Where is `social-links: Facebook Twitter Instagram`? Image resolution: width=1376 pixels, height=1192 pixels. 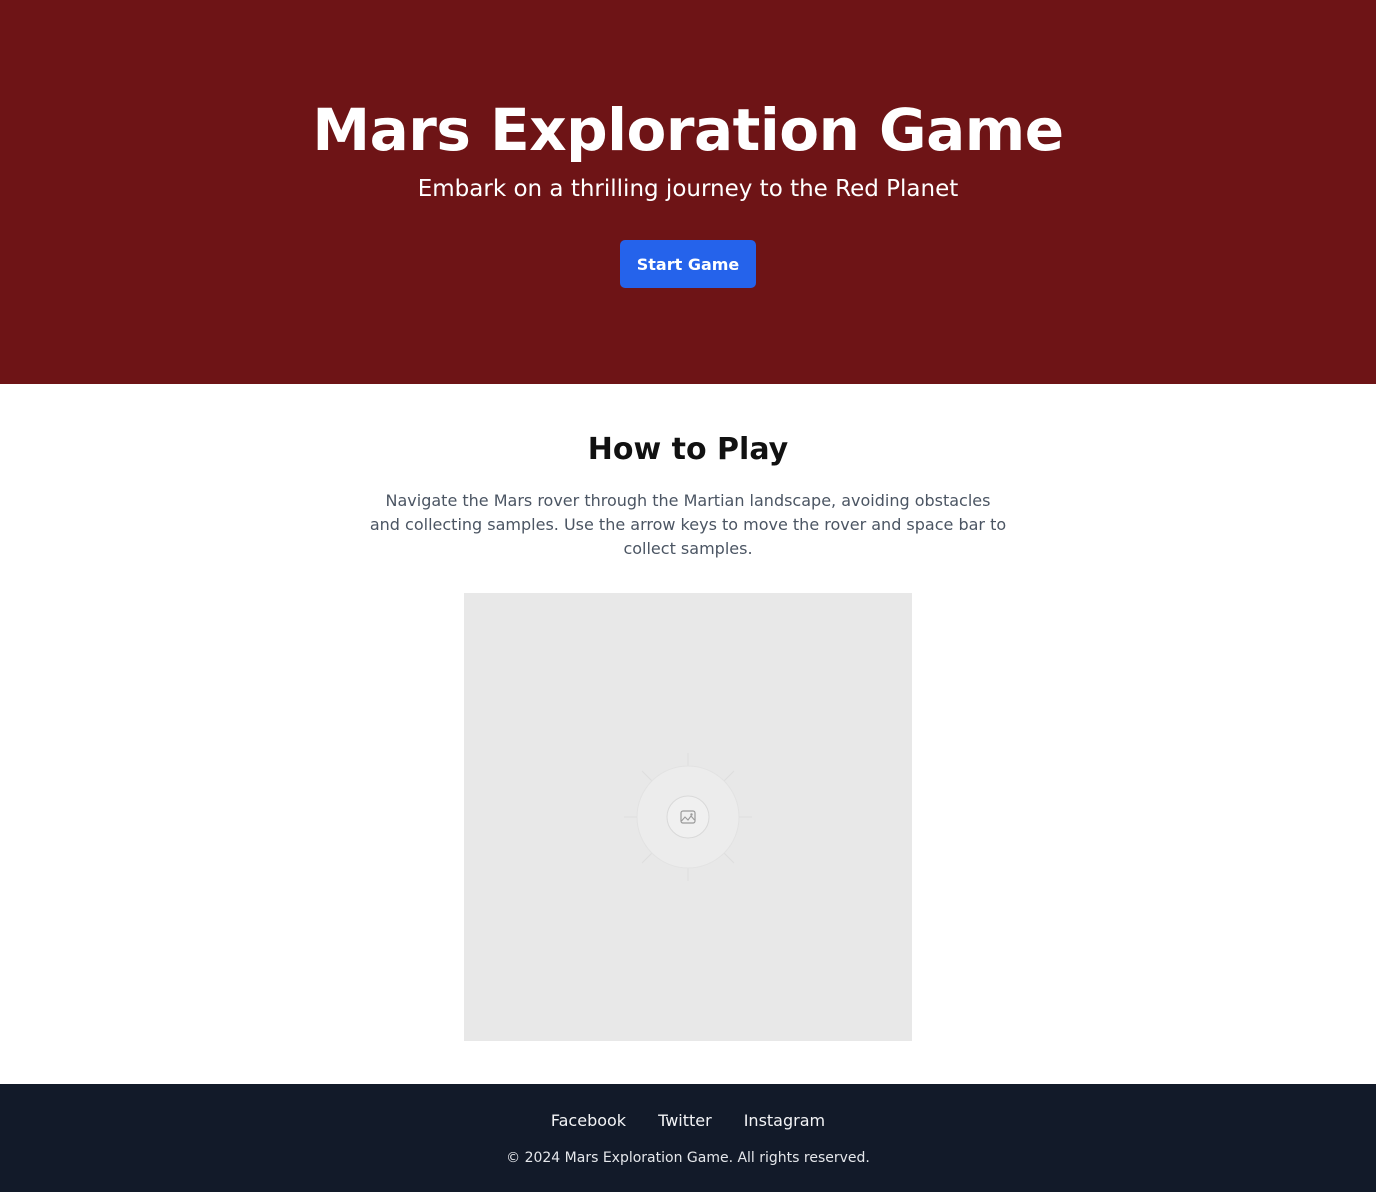
social-links: Facebook Twitter Instagram is located at coordinates (688, 1121).